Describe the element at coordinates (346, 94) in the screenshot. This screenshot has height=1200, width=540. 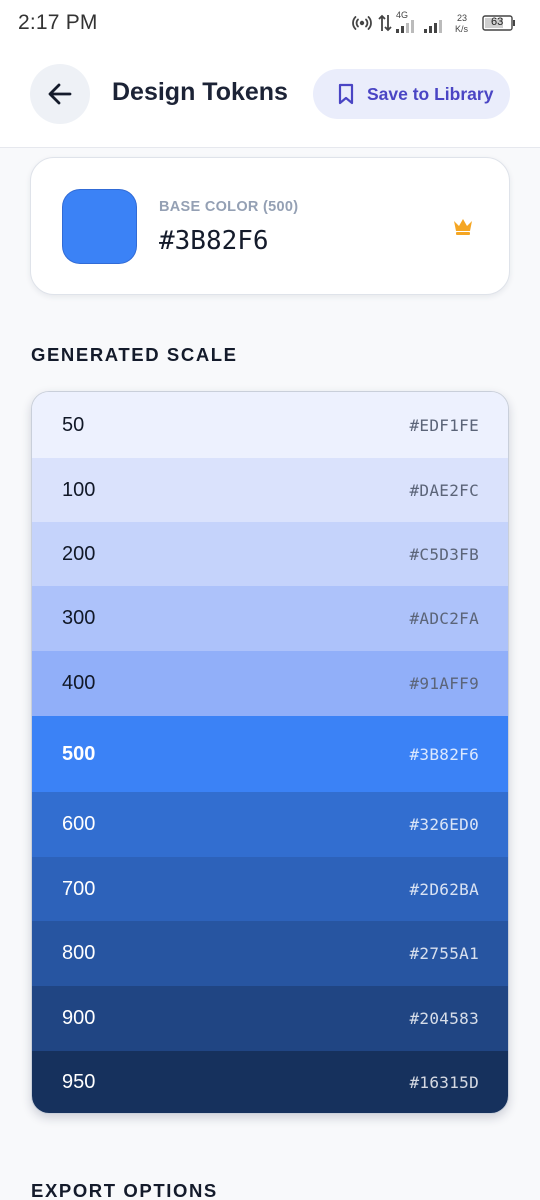
I see `bookmark-icon` at that location.